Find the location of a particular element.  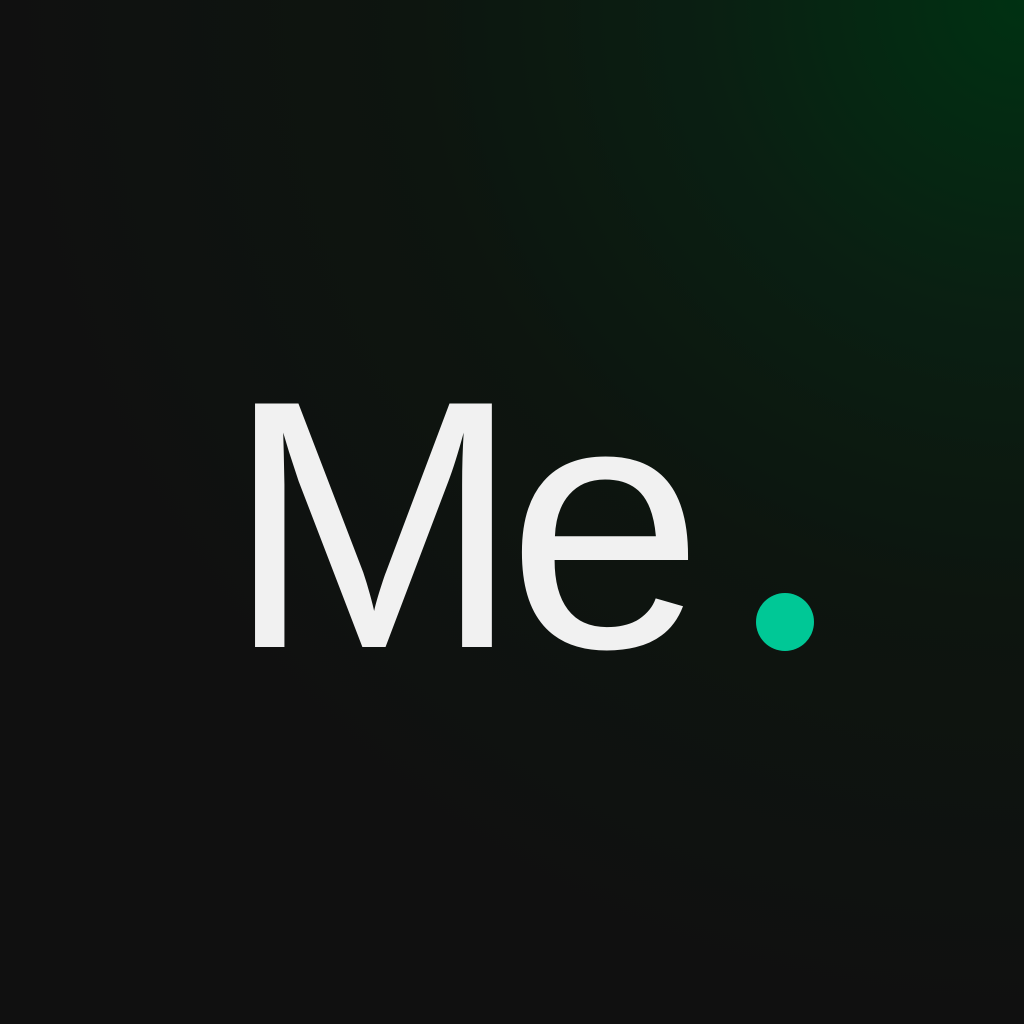

logo-dot is located at coordinates (785, 622).